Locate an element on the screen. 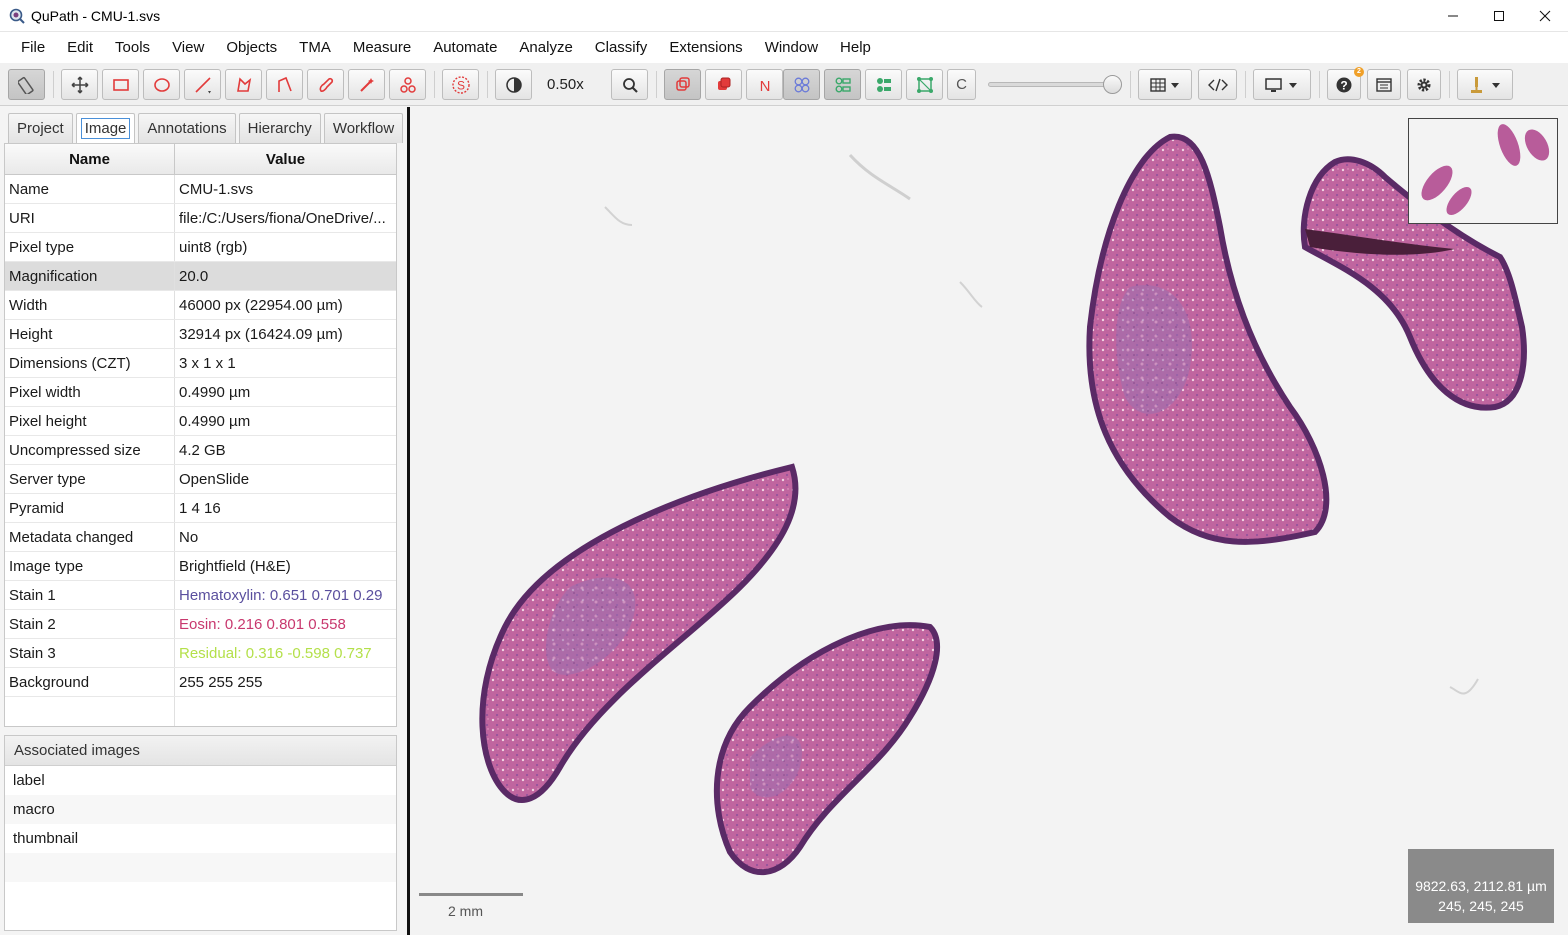  table-row: Pyramid 1 4 16 is located at coordinates (200, 508).